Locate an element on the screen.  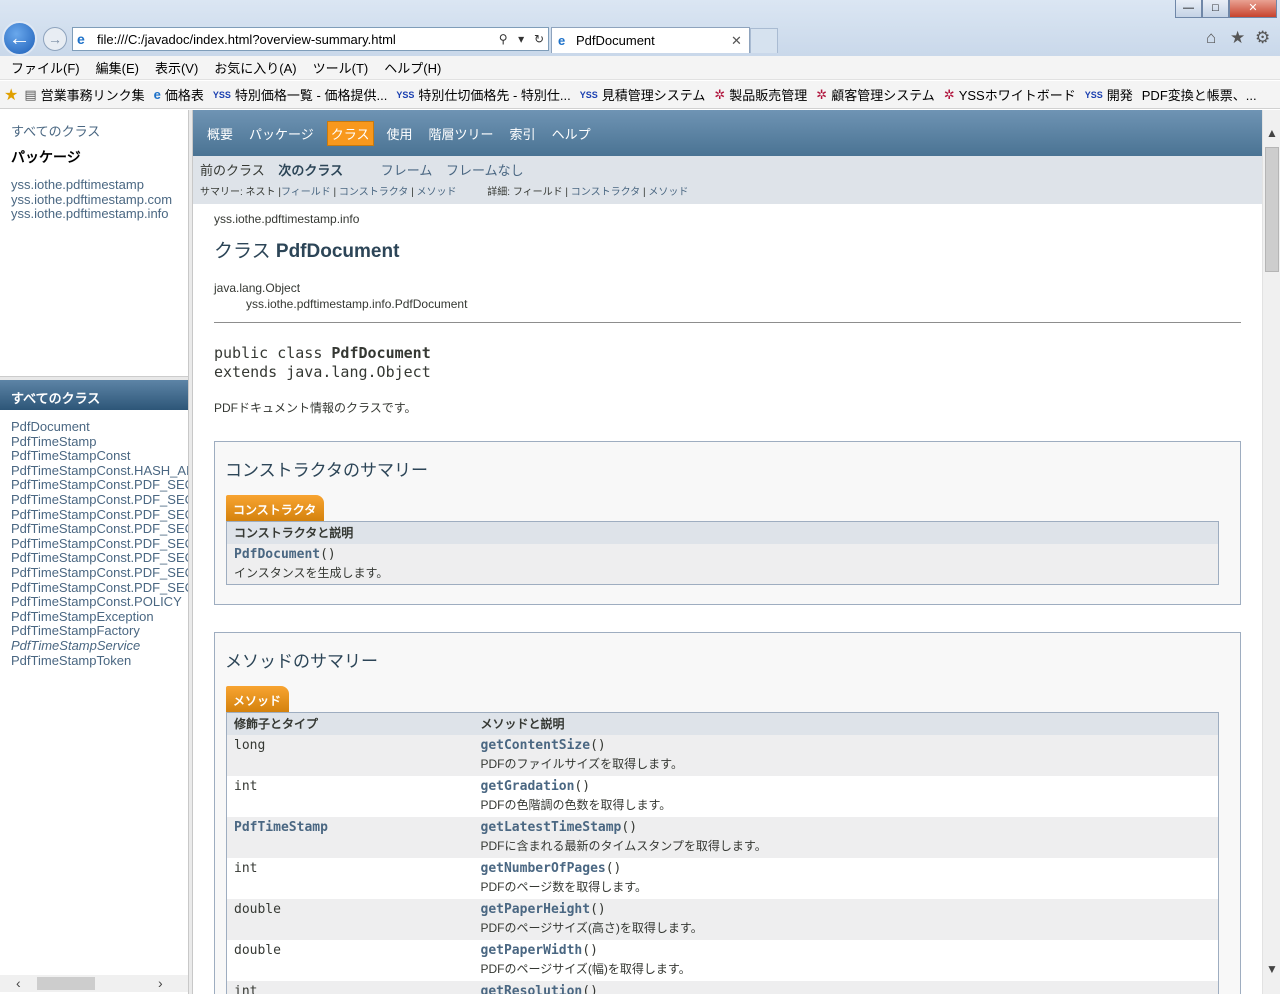
scroll-down-icon: ▼ is located at coordinates (1272, 969).